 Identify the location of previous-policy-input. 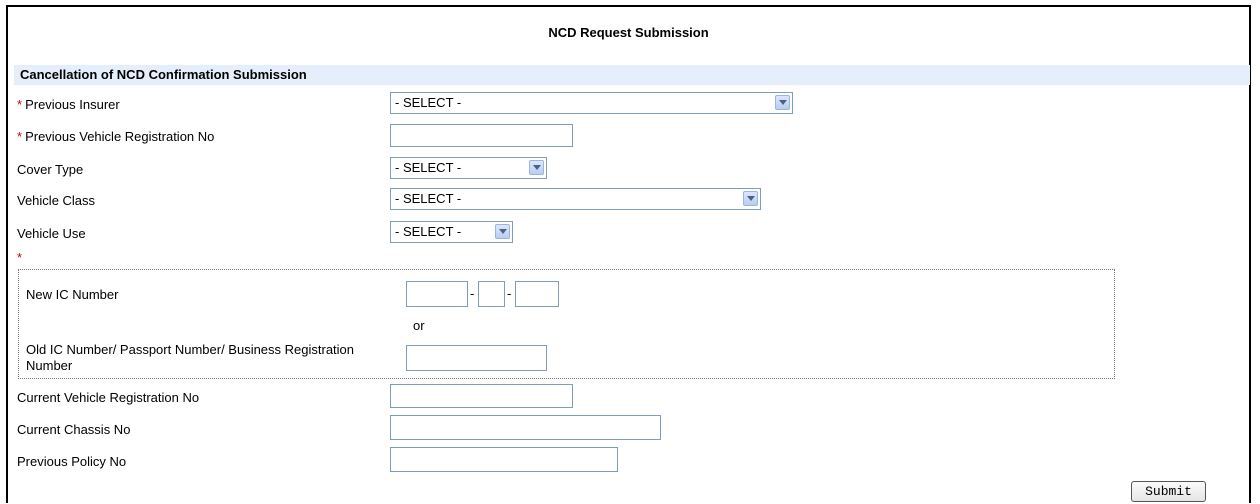
(504, 459).